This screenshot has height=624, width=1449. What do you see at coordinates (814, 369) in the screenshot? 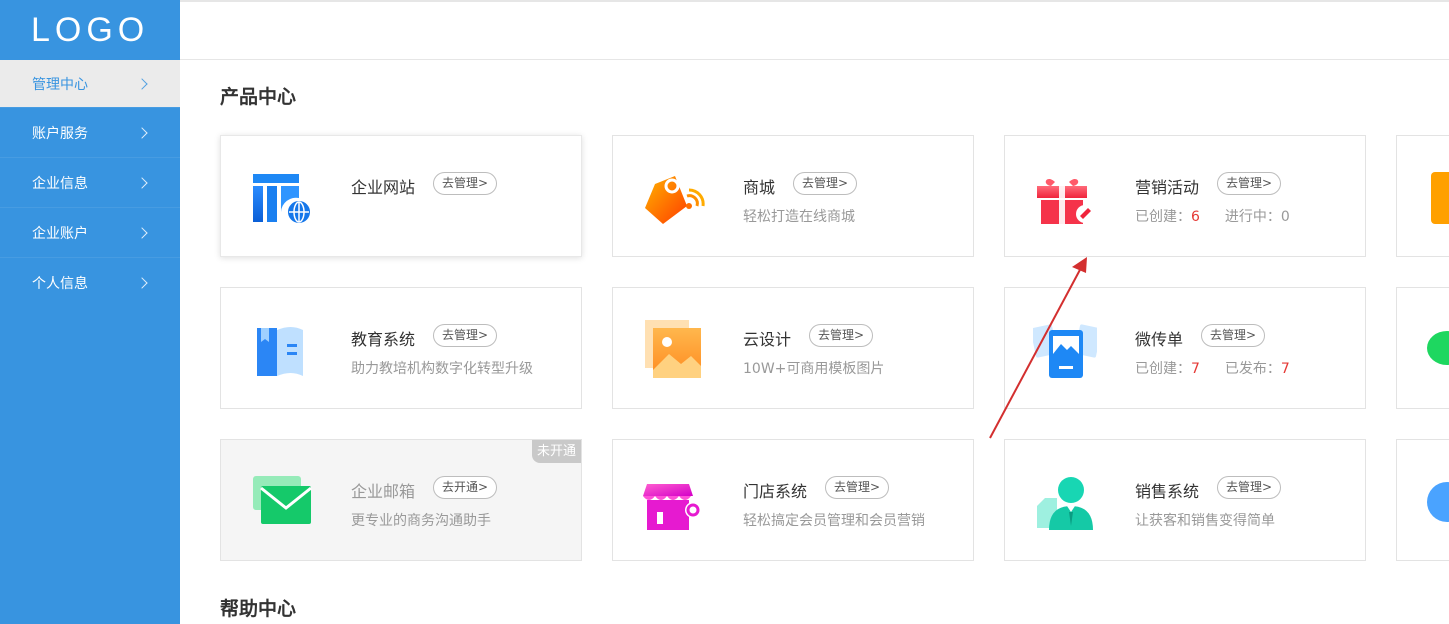
I see `product-description: 10W+可商用模板图片` at bounding box center [814, 369].